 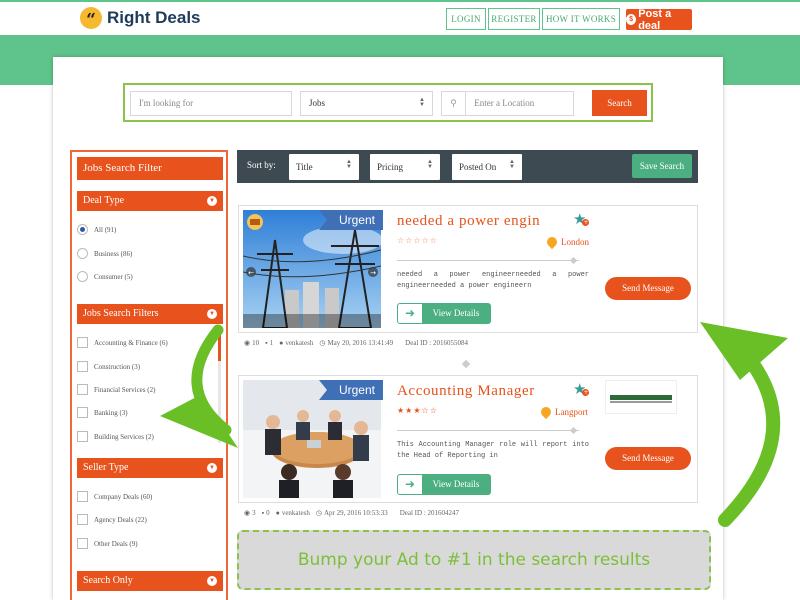 What do you see at coordinates (91, 18) in the screenshot?
I see `quote-icon: “` at bounding box center [91, 18].